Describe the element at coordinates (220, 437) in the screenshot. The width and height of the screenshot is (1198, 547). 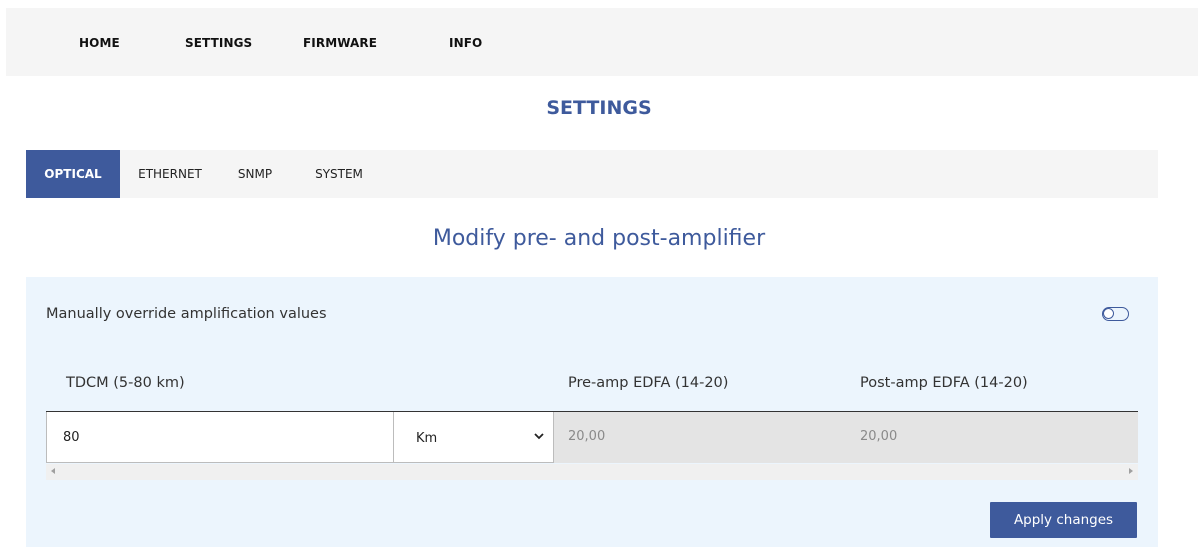
I see `tdcm-input` at that location.